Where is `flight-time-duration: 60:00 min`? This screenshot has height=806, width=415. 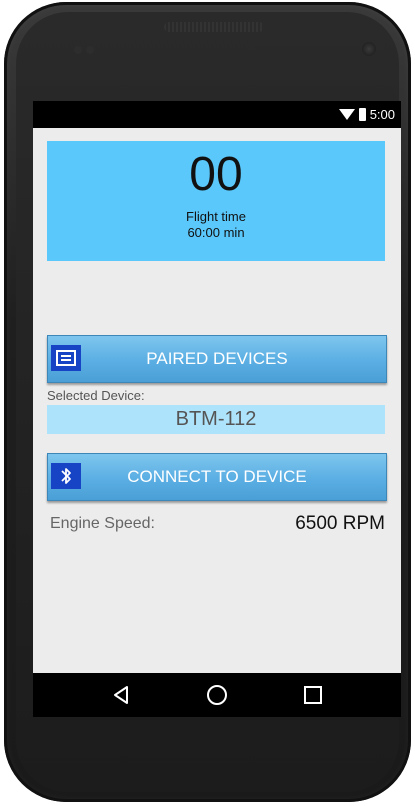 flight-time-duration: 60:00 min is located at coordinates (216, 232).